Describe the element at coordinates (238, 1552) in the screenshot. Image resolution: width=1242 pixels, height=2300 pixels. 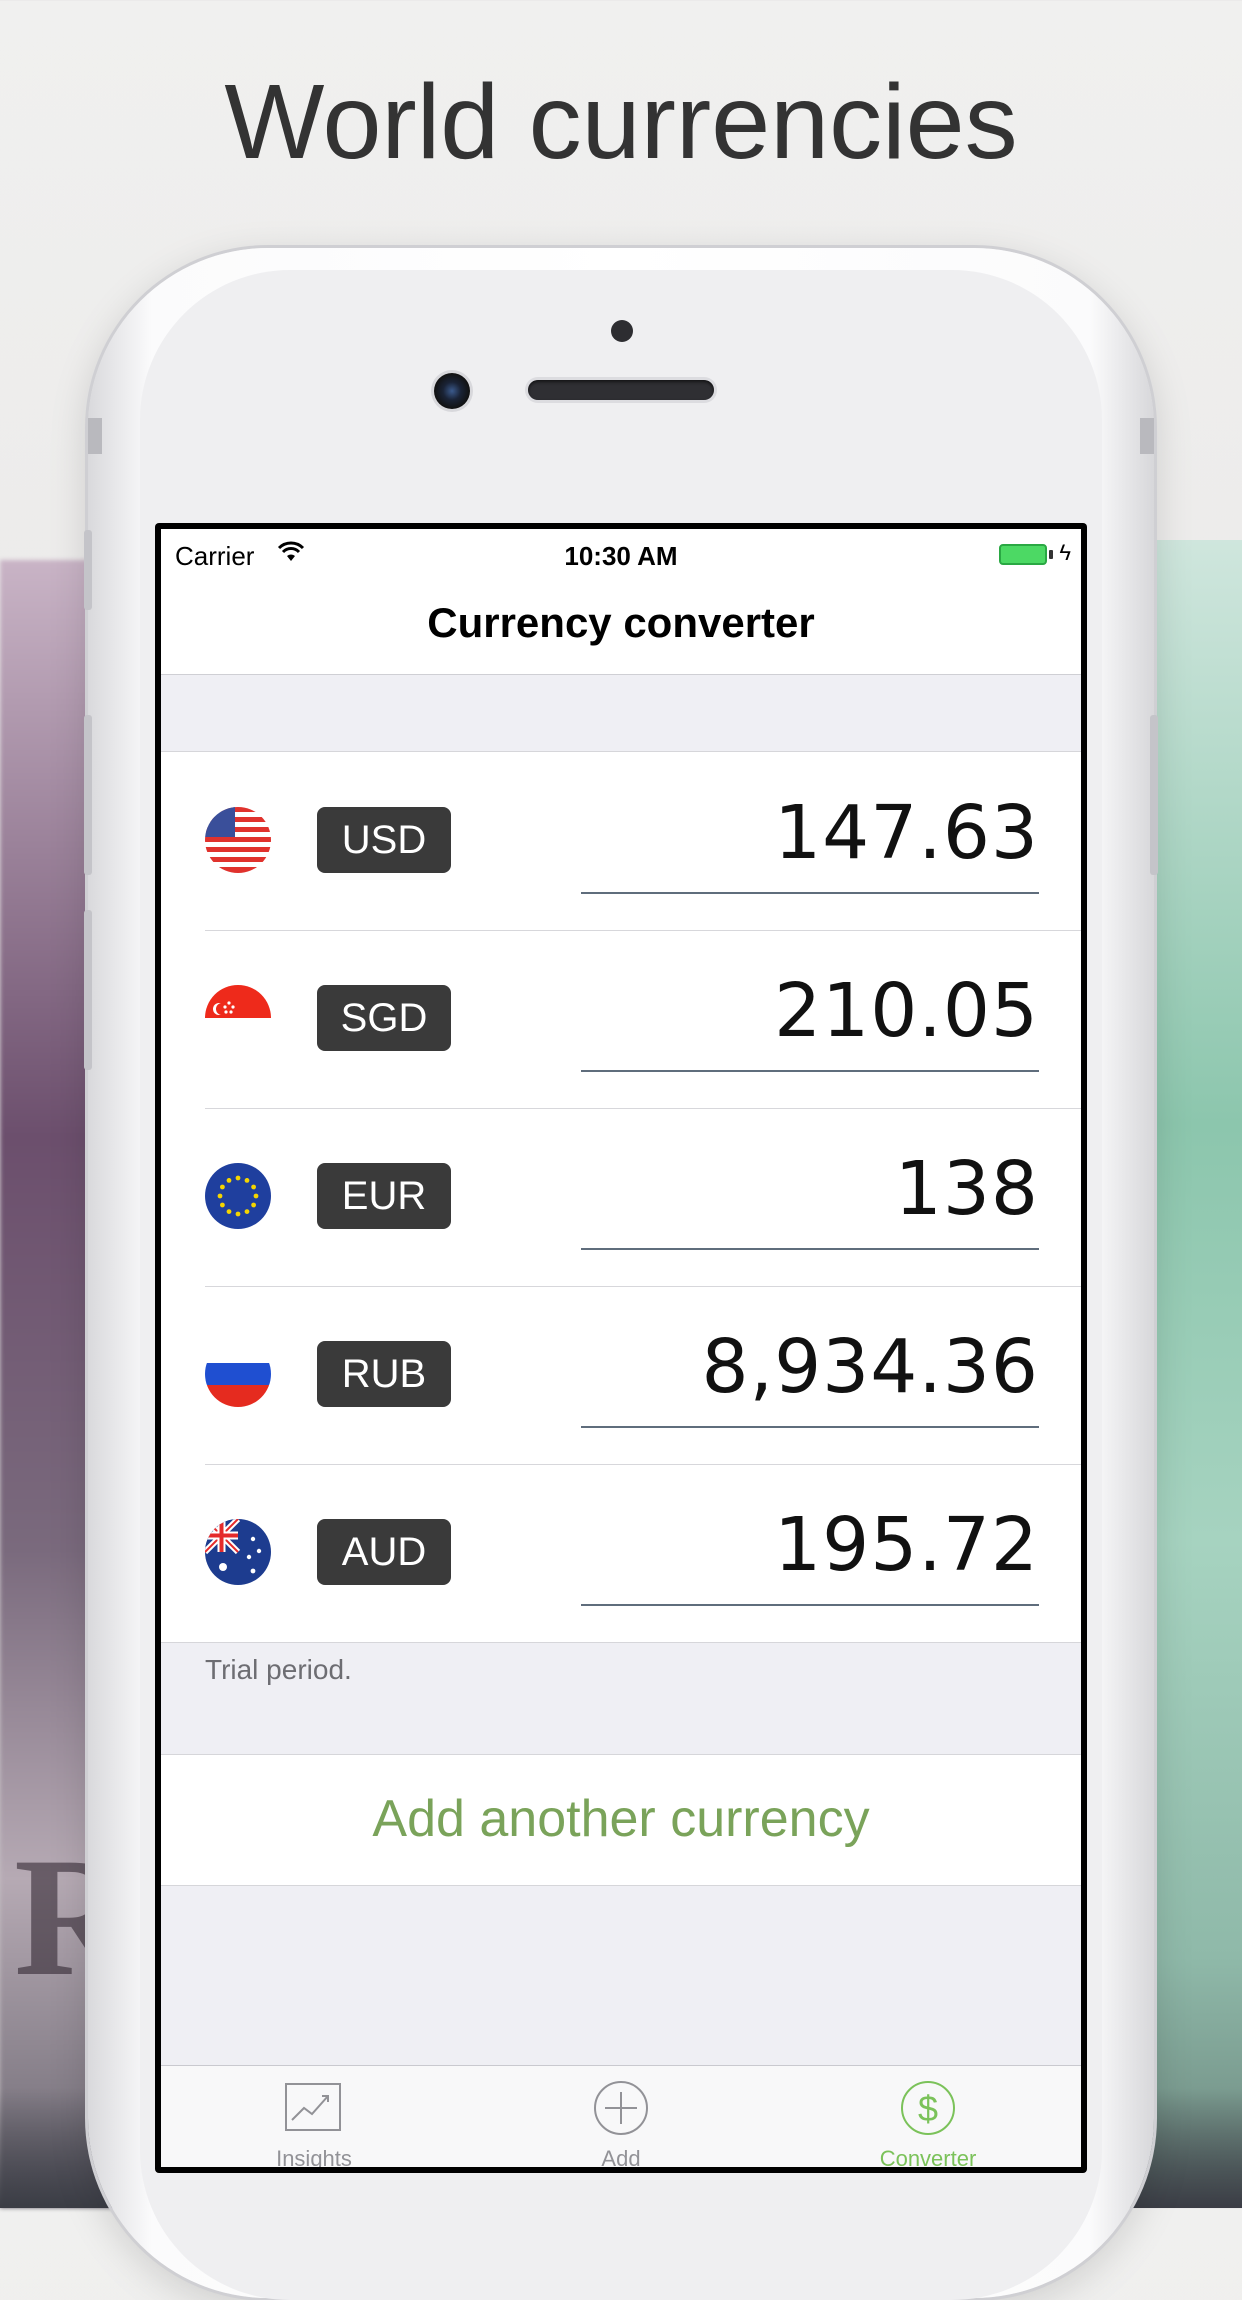
I see `au-flag-icon` at that location.